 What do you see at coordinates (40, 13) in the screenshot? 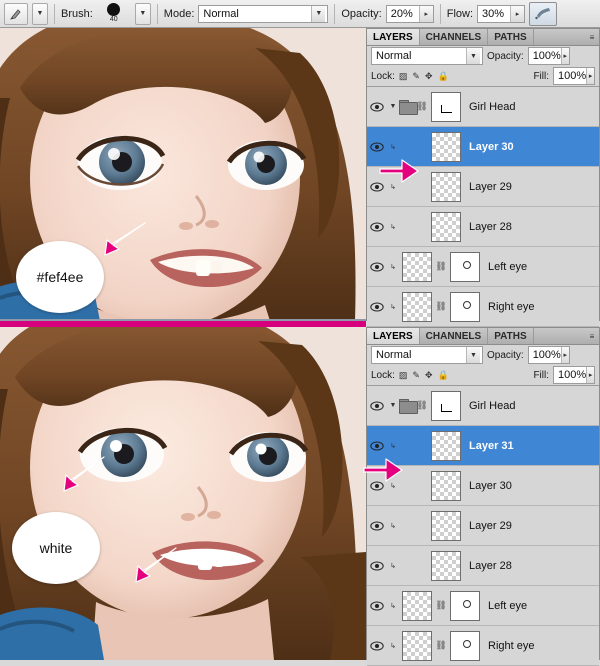
I see `tool-preset-chevron-down-icon: ▼` at bounding box center [40, 13].